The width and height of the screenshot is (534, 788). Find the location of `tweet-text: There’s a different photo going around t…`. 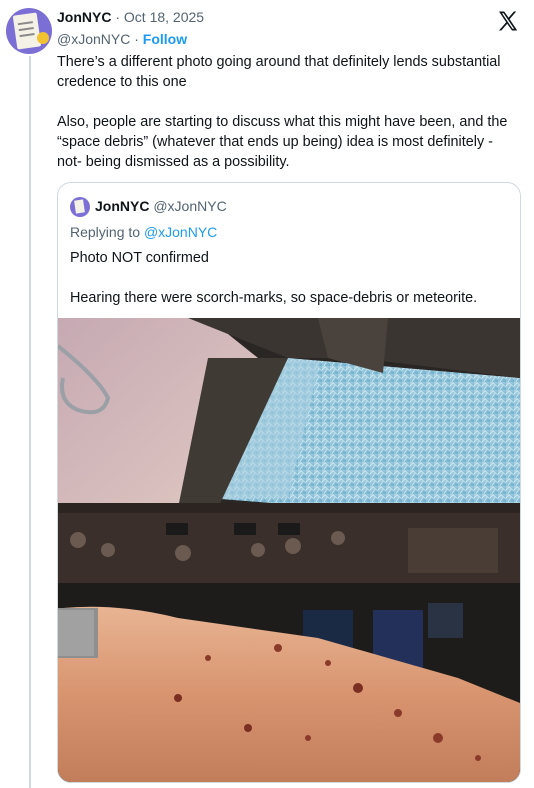

tweet-text: There’s a different photo going around t… is located at coordinates (287, 112).